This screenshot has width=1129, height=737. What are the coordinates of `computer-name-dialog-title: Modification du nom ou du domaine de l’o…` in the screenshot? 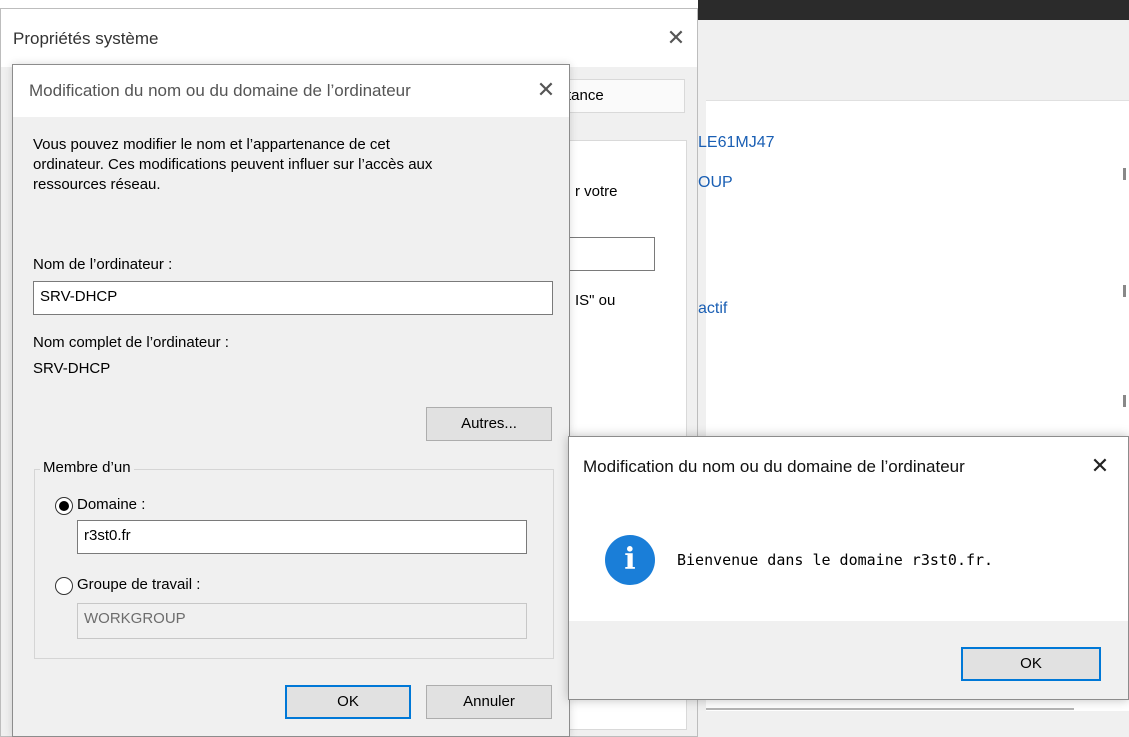 It's located at (220, 90).